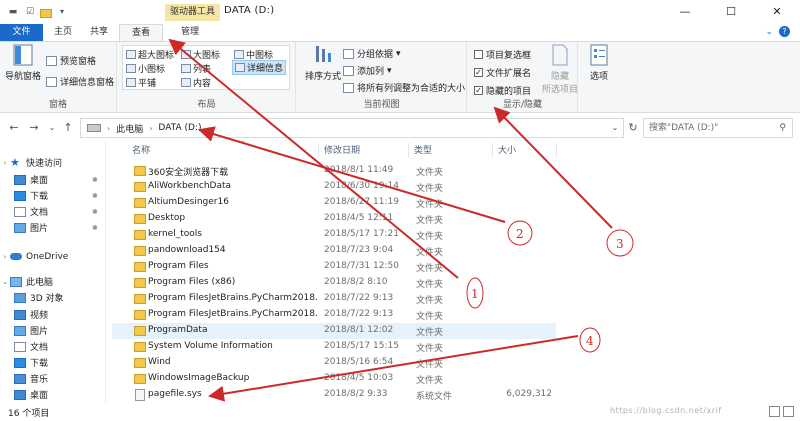 The image size is (800, 421). I want to click on sort-by-button: 排序方式, so click(323, 63).